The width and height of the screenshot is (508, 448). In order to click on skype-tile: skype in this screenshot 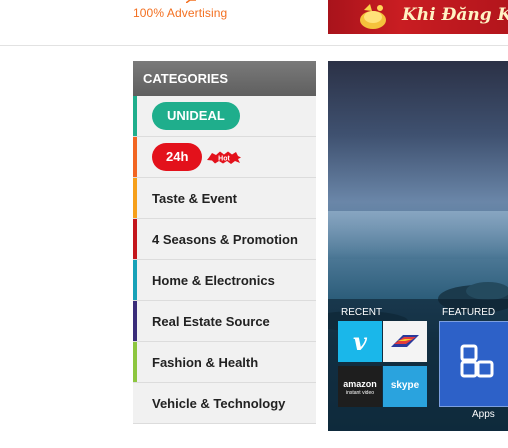, I will do `click(405, 386)`.